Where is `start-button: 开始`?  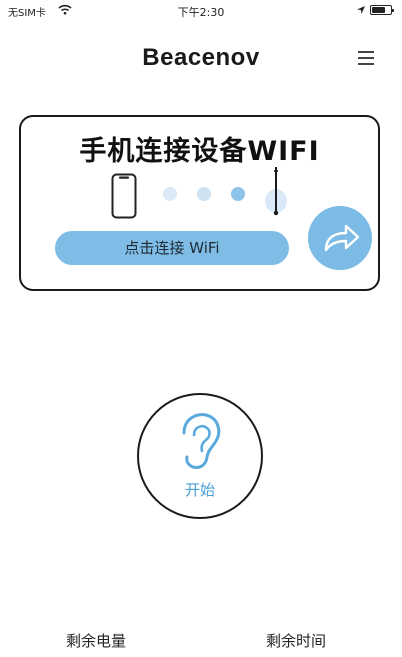 start-button: 开始 is located at coordinates (200, 456).